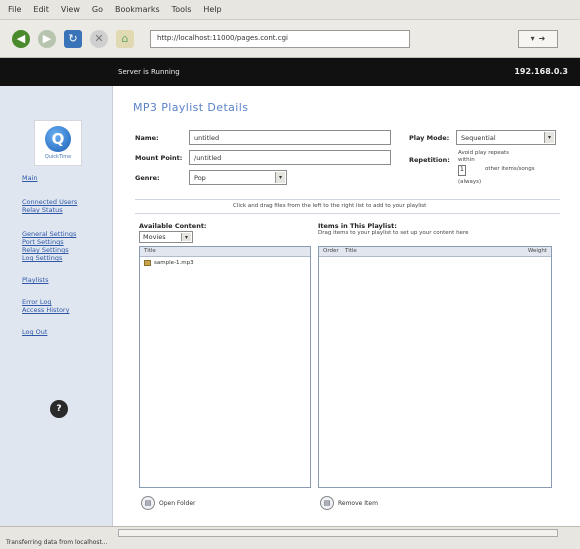 This screenshot has width=580, height=549. I want to click on repetition-text-3: (always), so click(470, 182).